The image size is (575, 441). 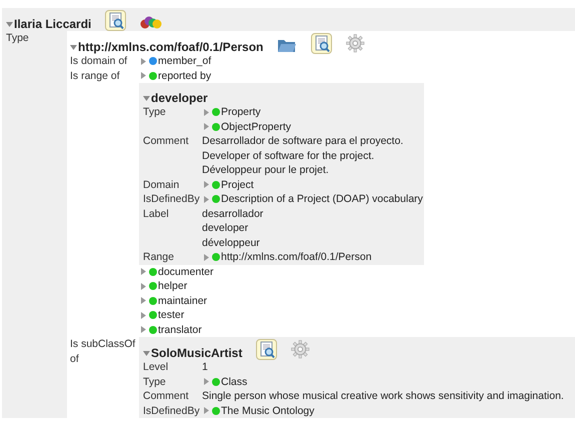 What do you see at coordinates (303, 141) in the screenshot?
I see `property-value: Desarrollador de software para el proyecto.` at bounding box center [303, 141].